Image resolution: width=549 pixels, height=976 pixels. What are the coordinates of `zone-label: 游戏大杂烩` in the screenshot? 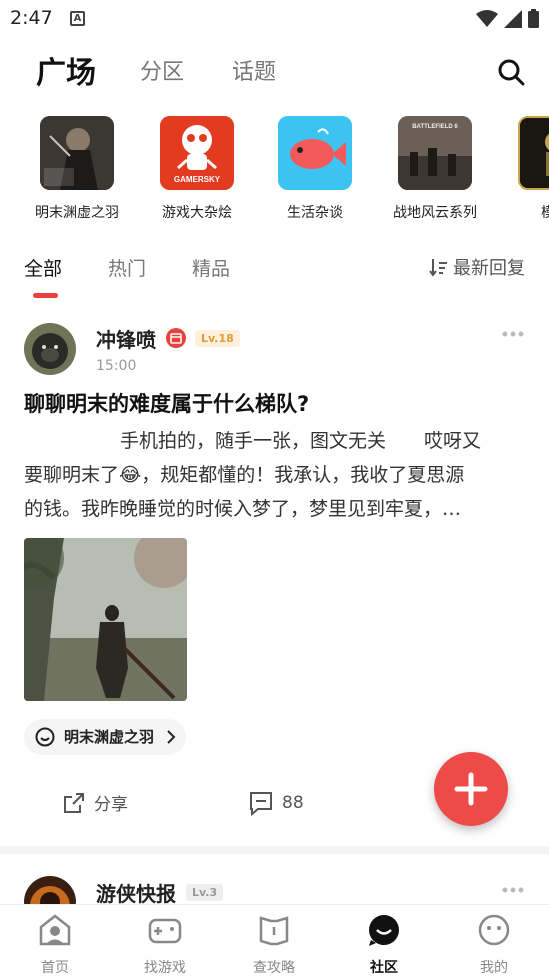 It's located at (197, 213).